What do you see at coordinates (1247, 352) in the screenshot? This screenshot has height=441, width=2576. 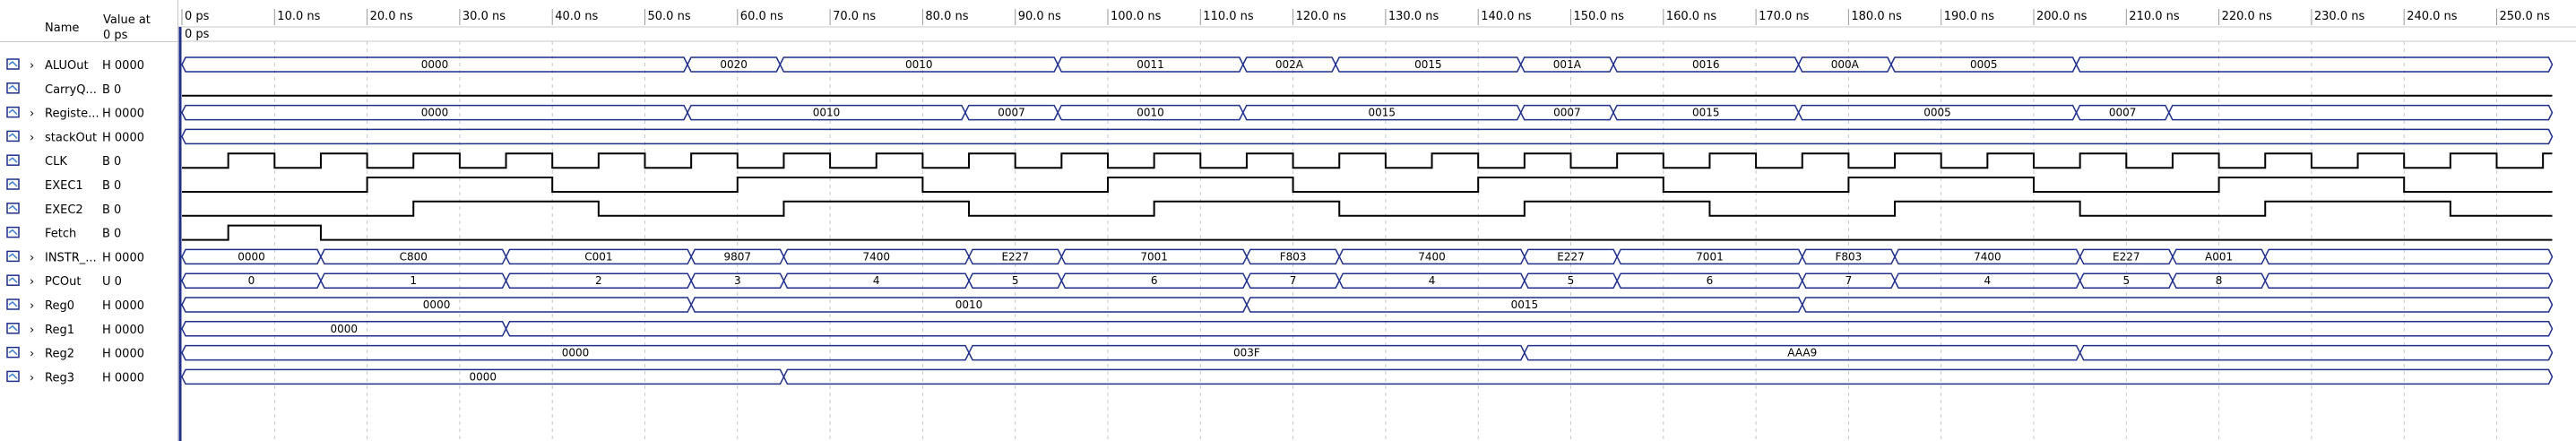 I see `bus-segment: 003F` at bounding box center [1247, 352].